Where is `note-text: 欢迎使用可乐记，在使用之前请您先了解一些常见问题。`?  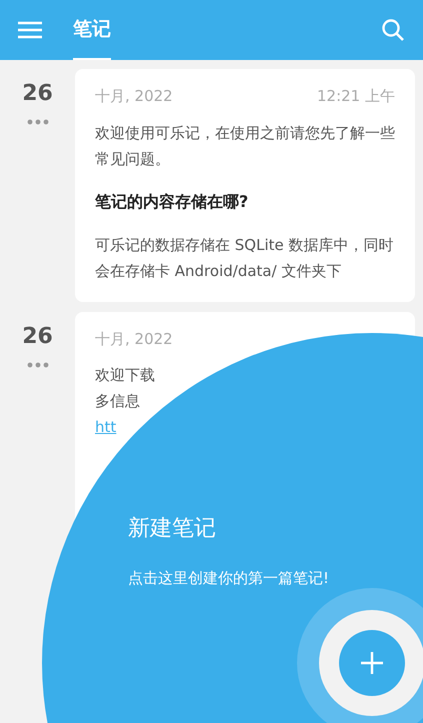
note-text: 欢迎使用可乐记，在使用之前请您先了解一些常见问题。 is located at coordinates (245, 146).